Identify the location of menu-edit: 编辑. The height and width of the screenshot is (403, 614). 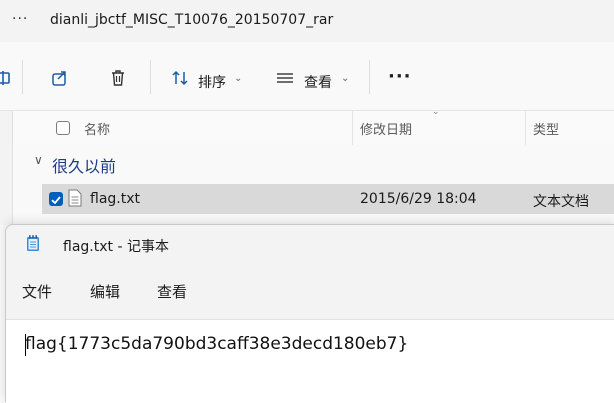
(105, 291).